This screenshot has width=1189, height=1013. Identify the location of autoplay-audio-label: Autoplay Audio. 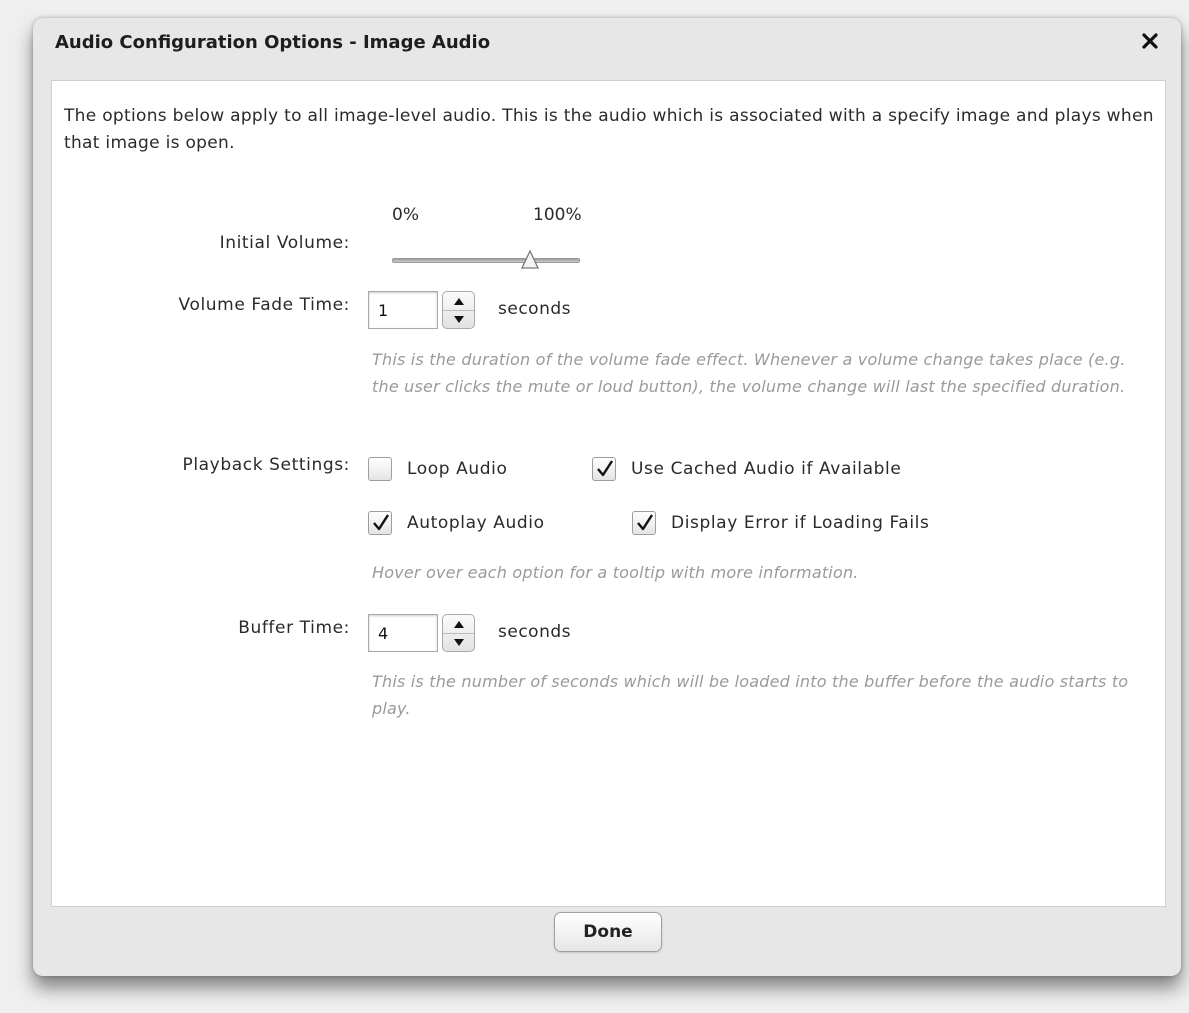
(476, 523).